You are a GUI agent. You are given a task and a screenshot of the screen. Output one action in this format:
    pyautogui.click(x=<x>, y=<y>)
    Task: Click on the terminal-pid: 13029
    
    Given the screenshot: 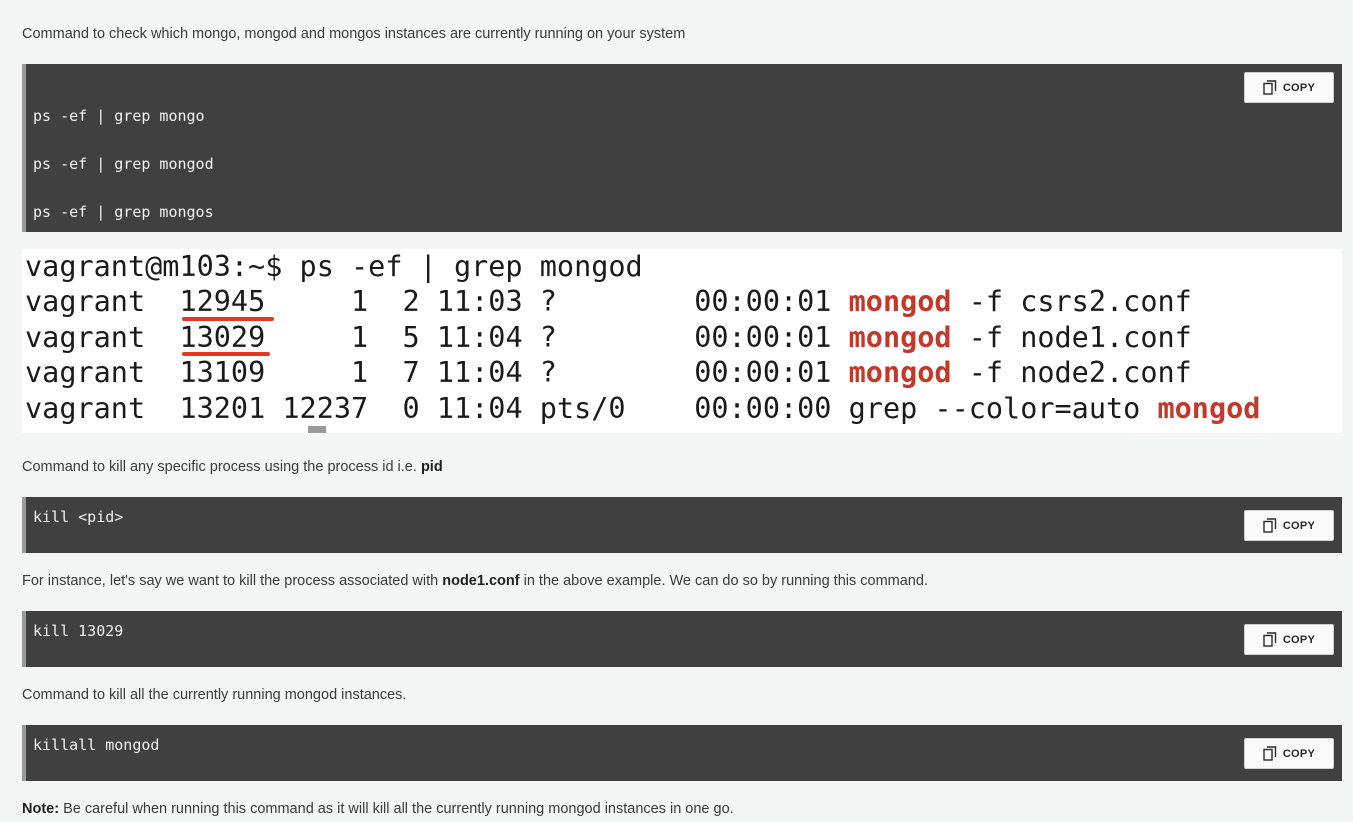 What is the action you would take?
    pyautogui.click(x=222, y=337)
    